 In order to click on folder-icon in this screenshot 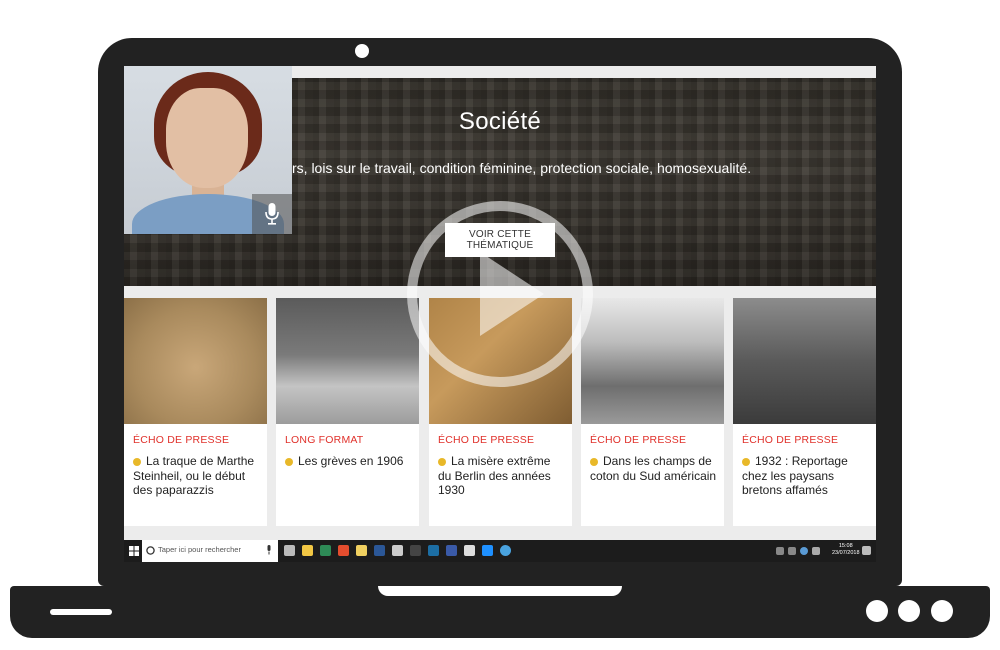, I will do `click(361, 550)`.